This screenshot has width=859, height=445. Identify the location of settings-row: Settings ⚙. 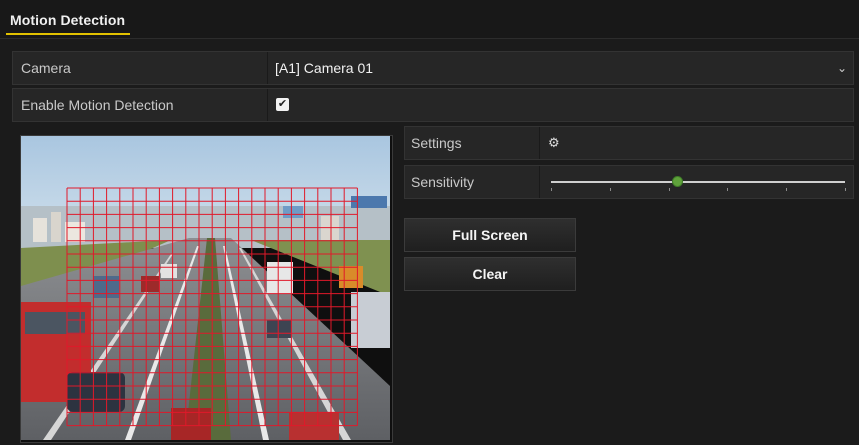
(629, 143).